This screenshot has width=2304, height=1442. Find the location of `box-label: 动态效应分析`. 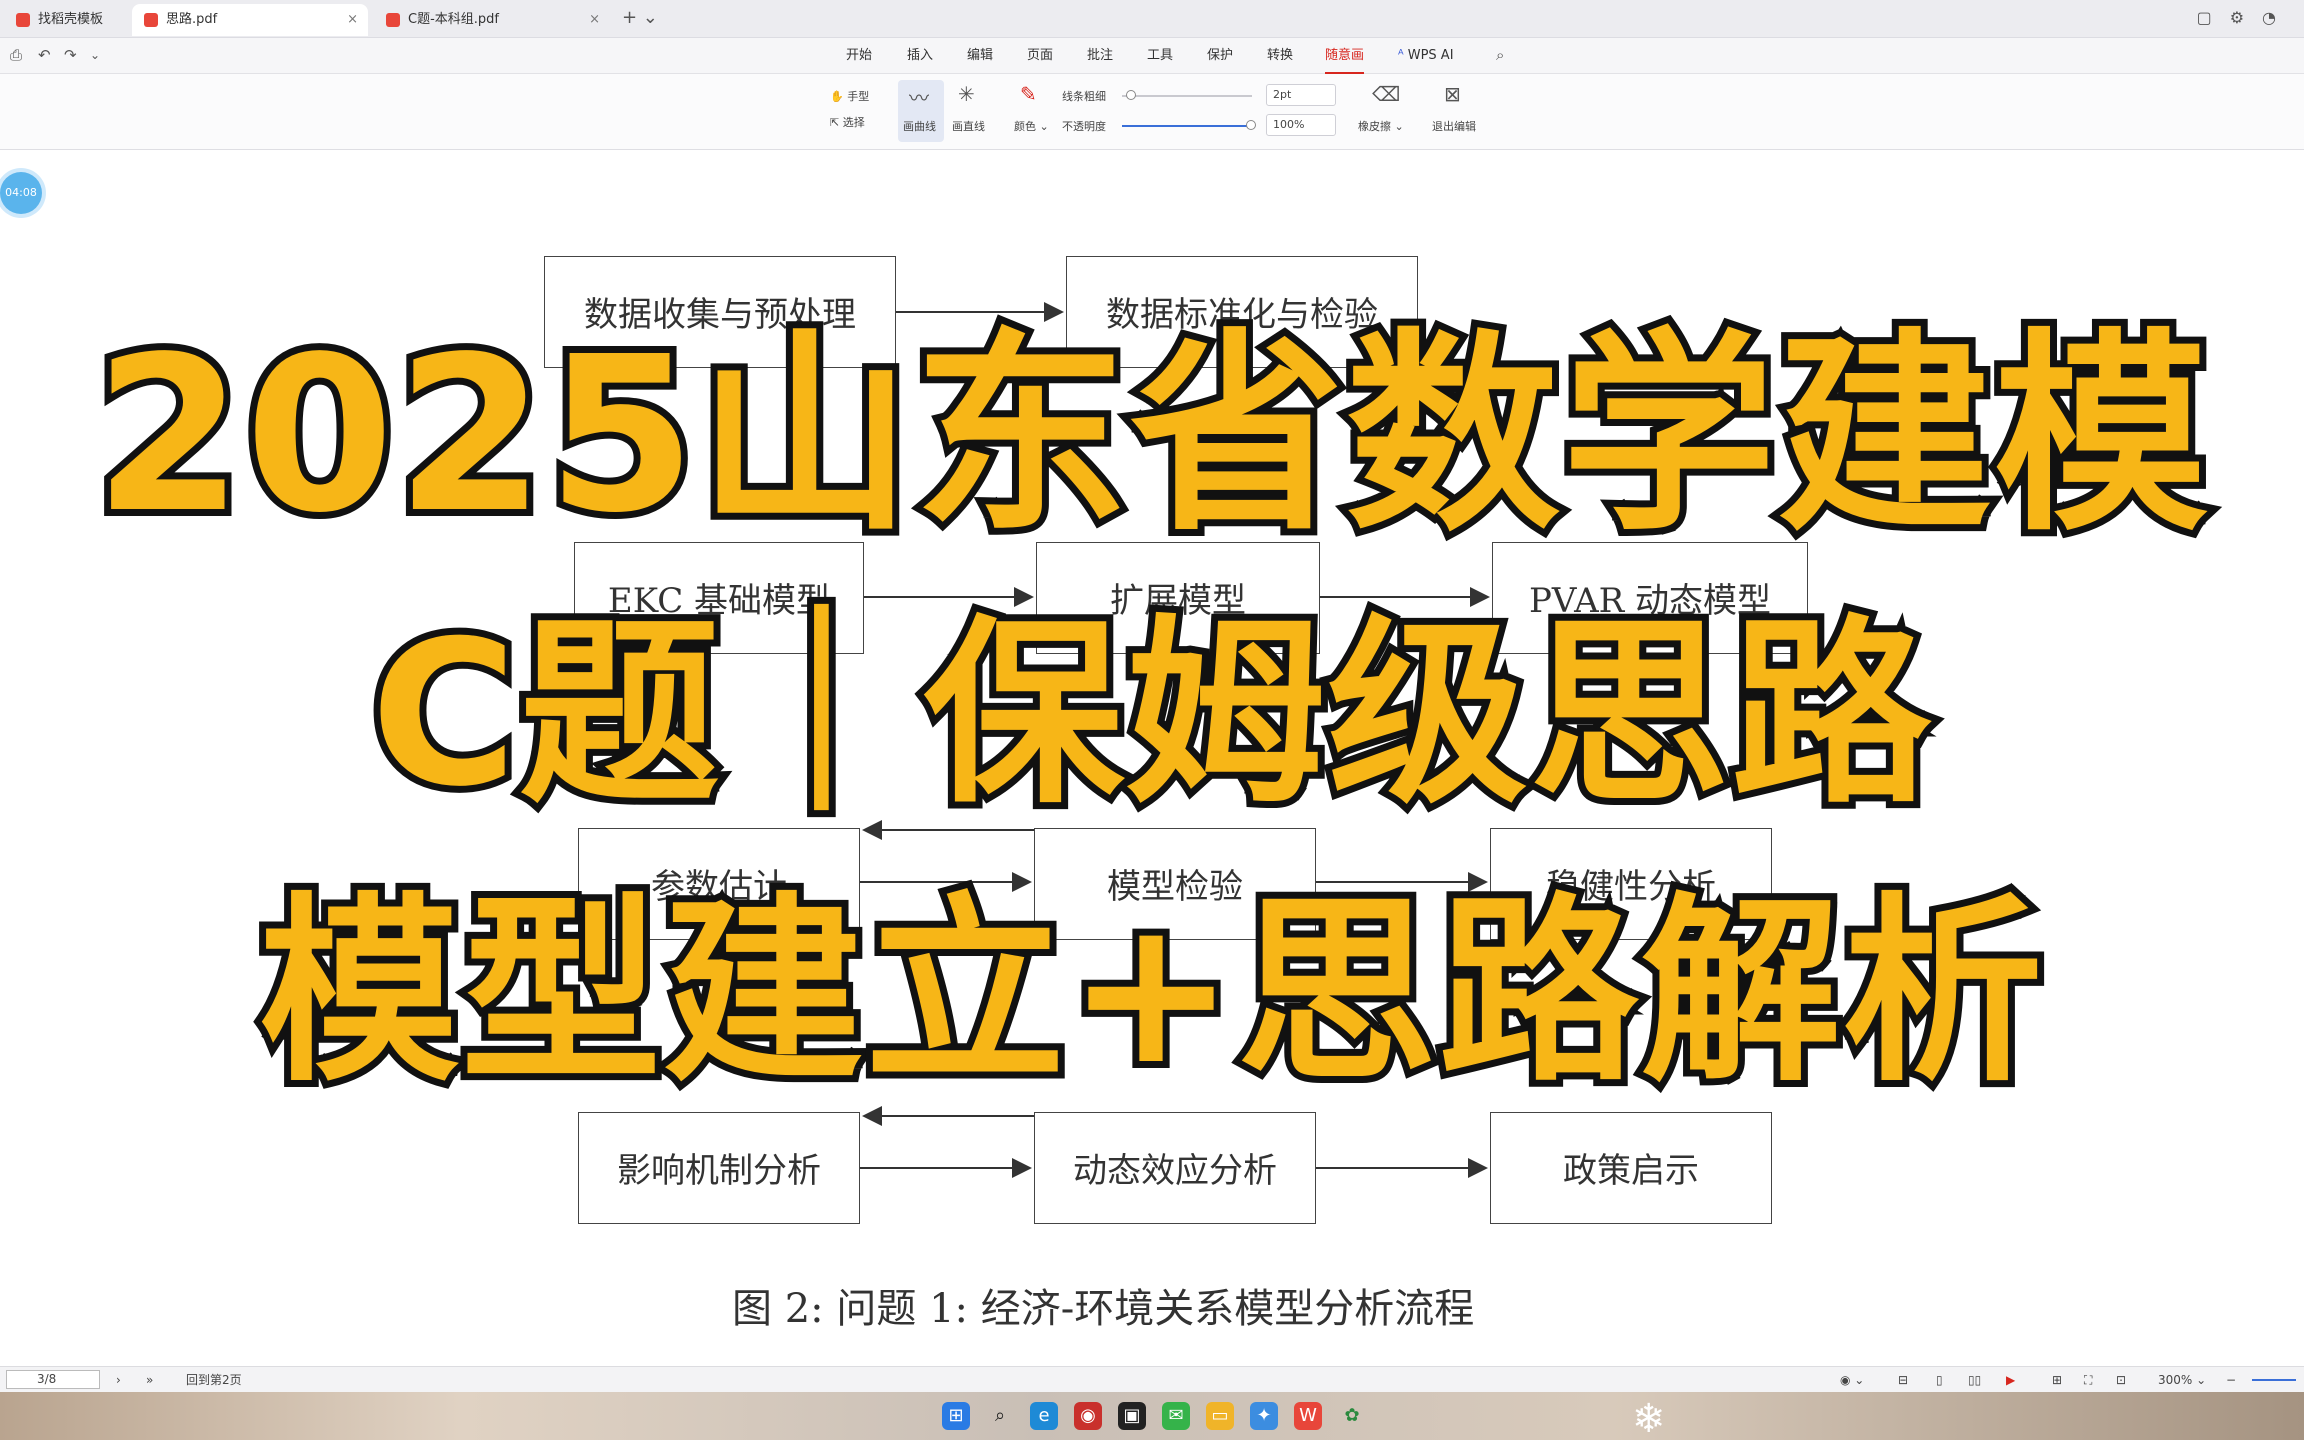

box-label: 动态效应分析 is located at coordinates (1175, 1171).